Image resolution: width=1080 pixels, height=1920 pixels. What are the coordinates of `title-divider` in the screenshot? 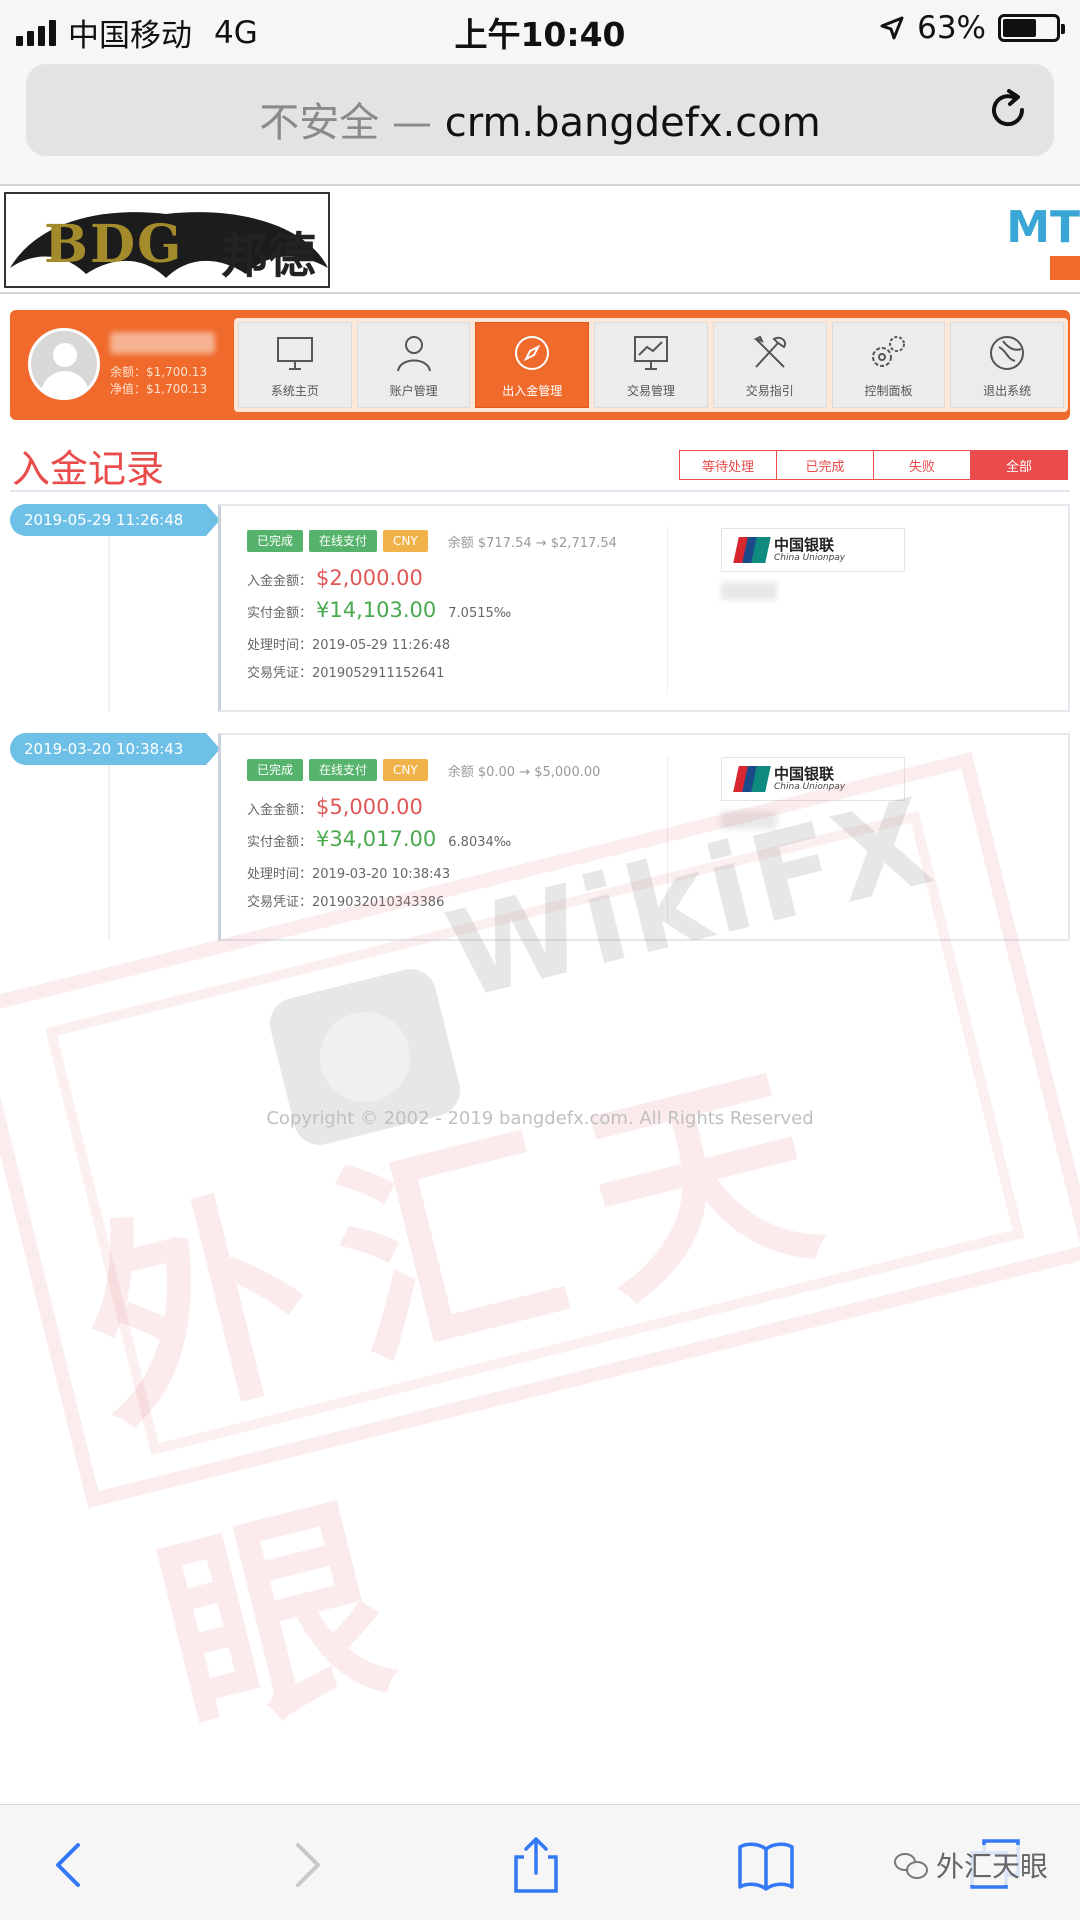 It's located at (540, 491).